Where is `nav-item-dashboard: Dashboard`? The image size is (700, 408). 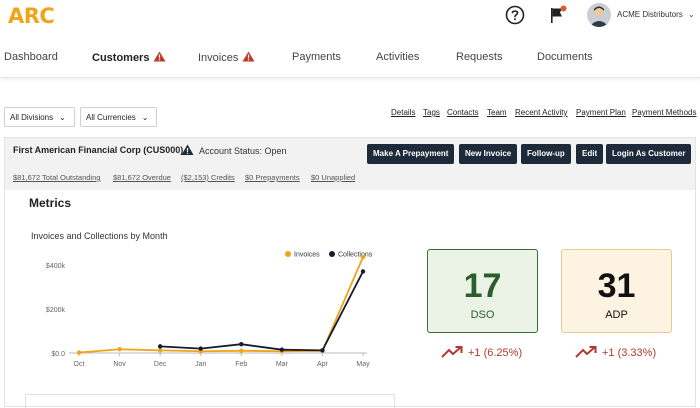 nav-item-dashboard: Dashboard is located at coordinates (31, 57).